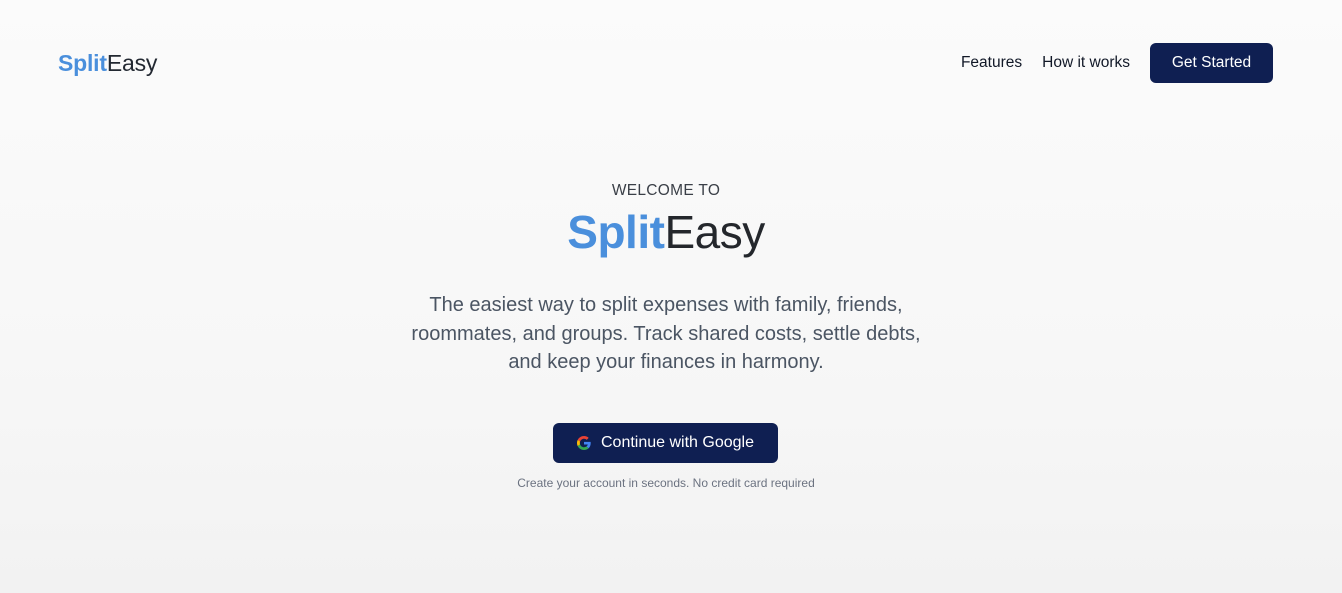 The image size is (1342, 593). I want to click on hero-title-split: Split, so click(616, 232).